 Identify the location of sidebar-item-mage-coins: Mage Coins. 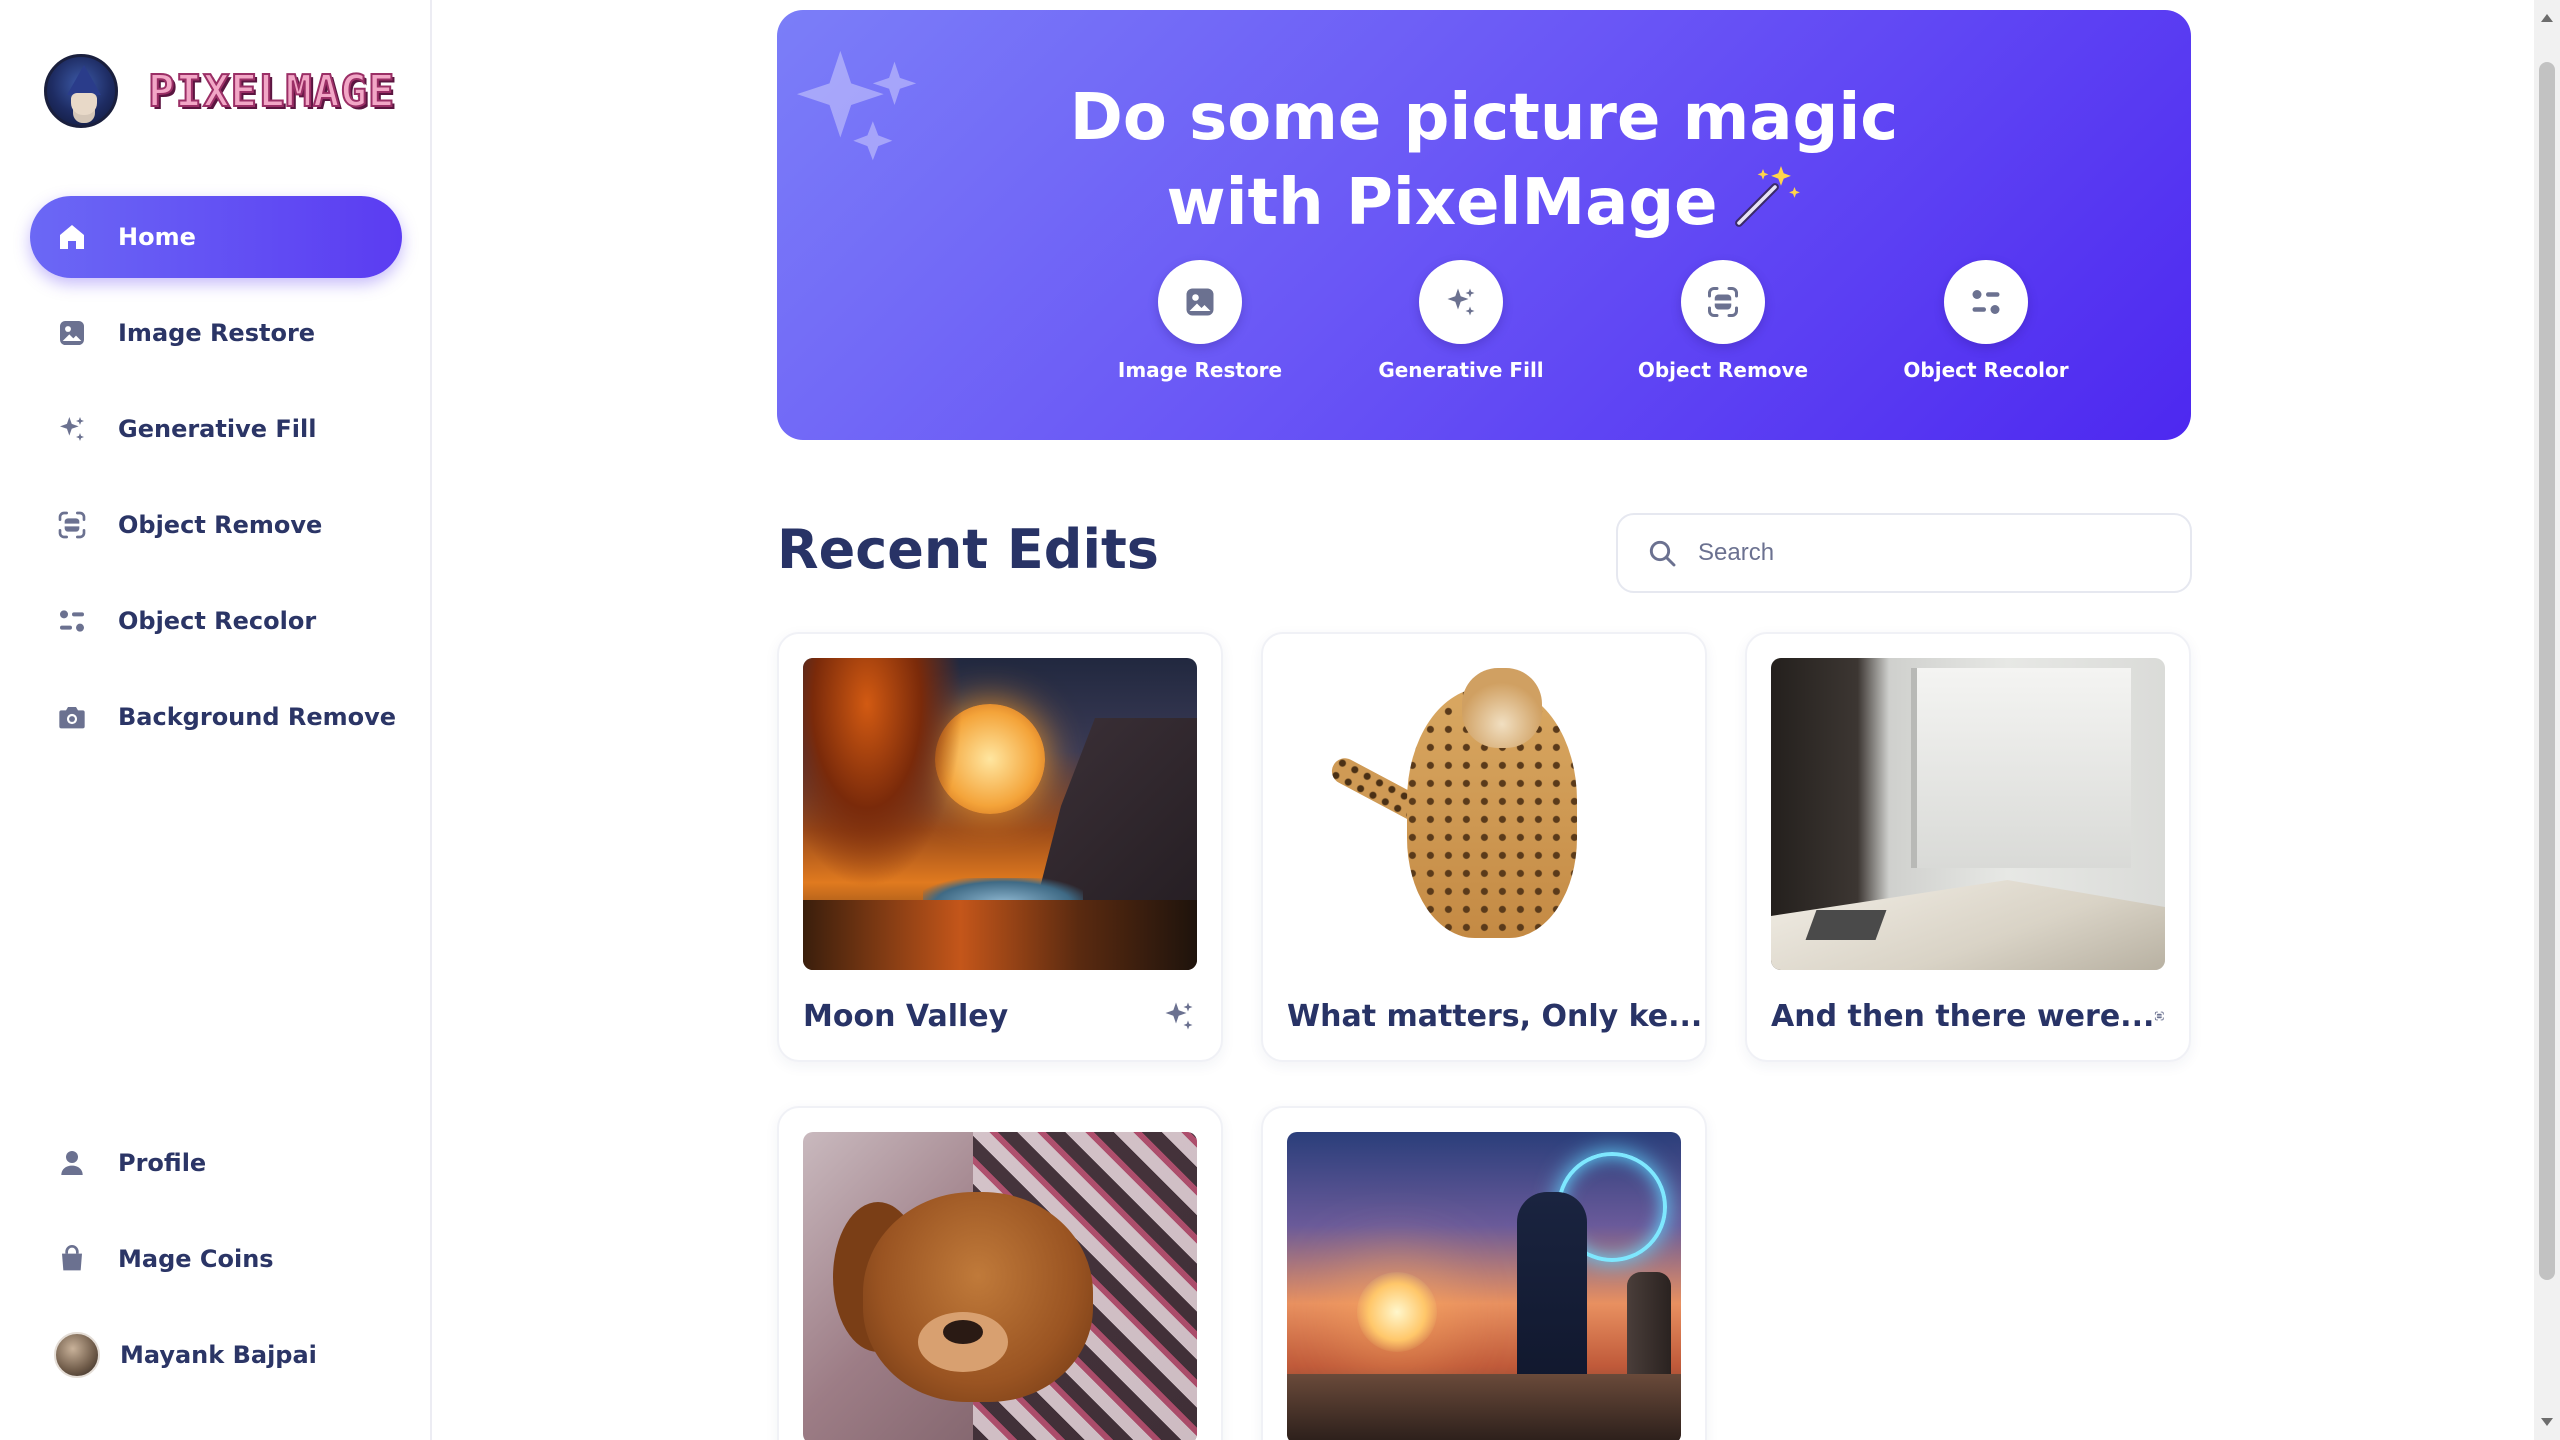
(216, 1259).